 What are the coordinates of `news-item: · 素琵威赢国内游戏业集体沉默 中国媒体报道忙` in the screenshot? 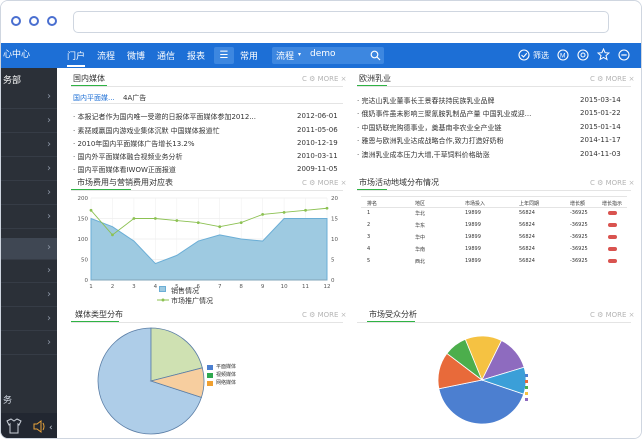 It's located at (146, 131).